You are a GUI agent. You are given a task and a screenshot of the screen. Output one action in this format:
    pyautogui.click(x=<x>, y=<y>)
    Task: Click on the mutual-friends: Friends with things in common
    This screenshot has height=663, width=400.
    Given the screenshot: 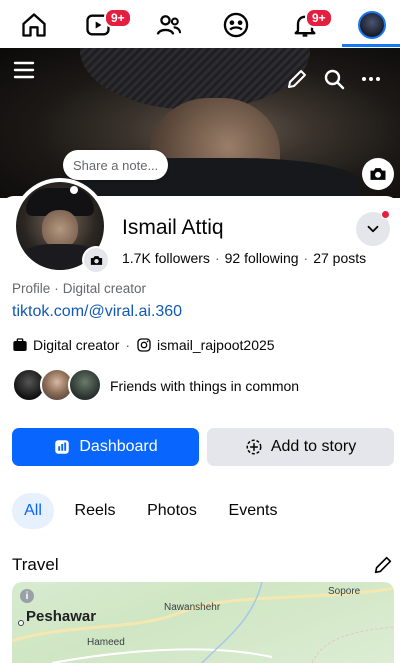 What is the action you would take?
    pyautogui.click(x=155, y=385)
    